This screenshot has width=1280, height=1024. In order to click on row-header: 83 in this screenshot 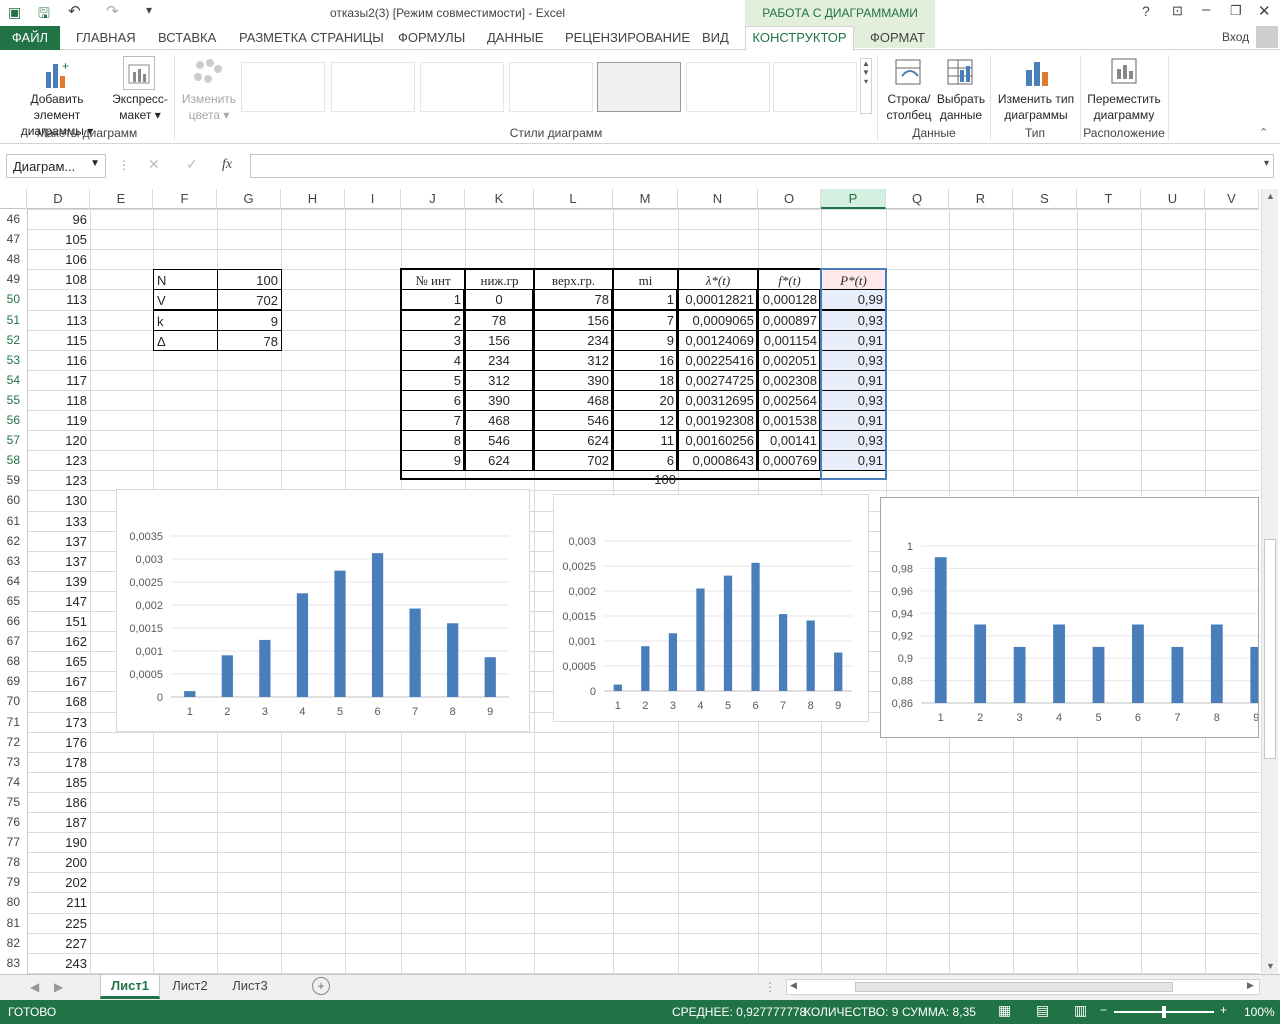, I will do `click(13, 963)`.